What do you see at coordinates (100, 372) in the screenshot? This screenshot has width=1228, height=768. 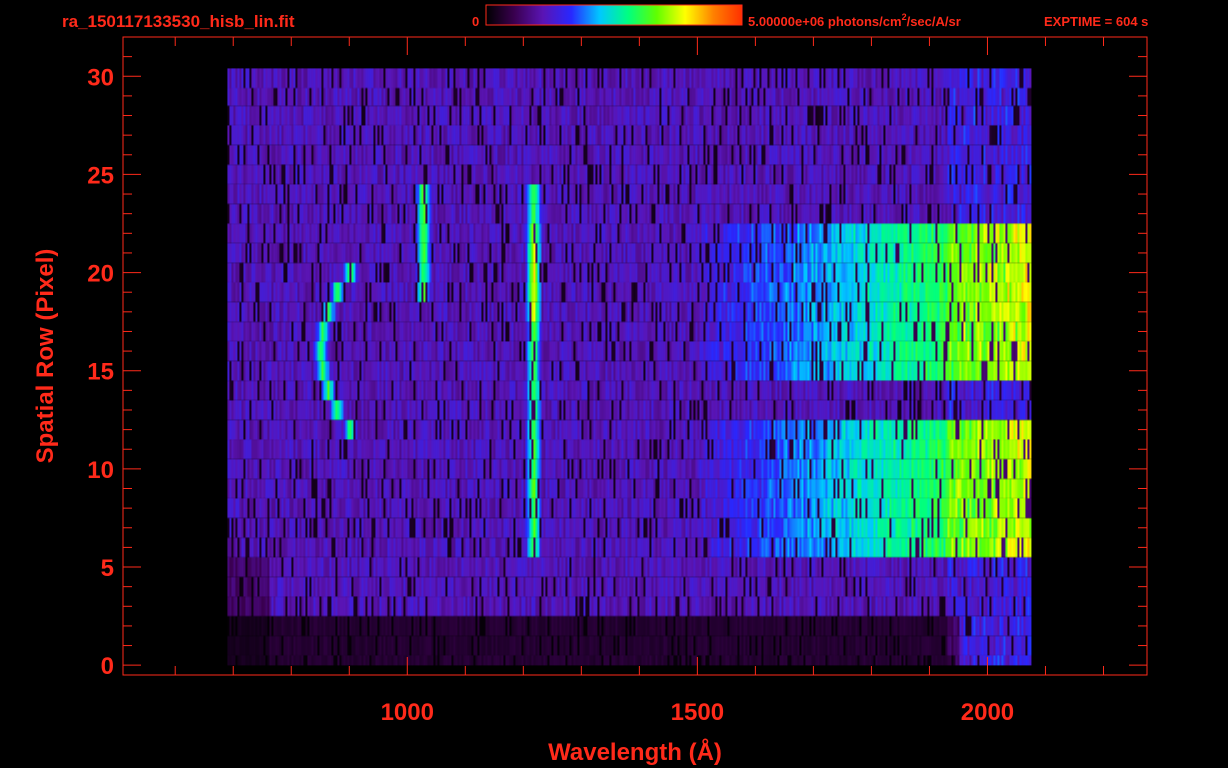 I see `y-tick-label: 15` at bounding box center [100, 372].